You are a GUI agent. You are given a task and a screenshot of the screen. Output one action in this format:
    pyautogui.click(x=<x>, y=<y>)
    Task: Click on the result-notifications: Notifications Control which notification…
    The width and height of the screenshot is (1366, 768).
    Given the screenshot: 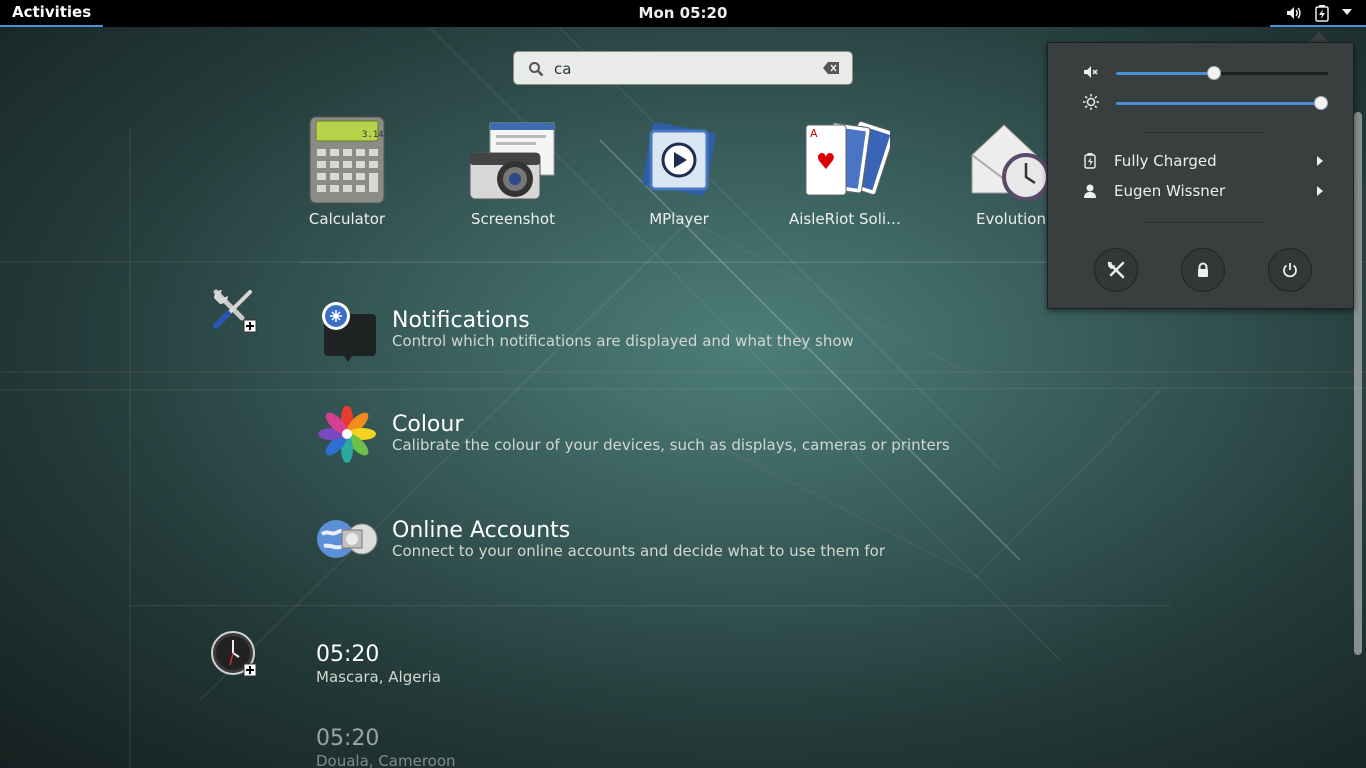 What is the action you would take?
    pyautogui.click(x=666, y=332)
    